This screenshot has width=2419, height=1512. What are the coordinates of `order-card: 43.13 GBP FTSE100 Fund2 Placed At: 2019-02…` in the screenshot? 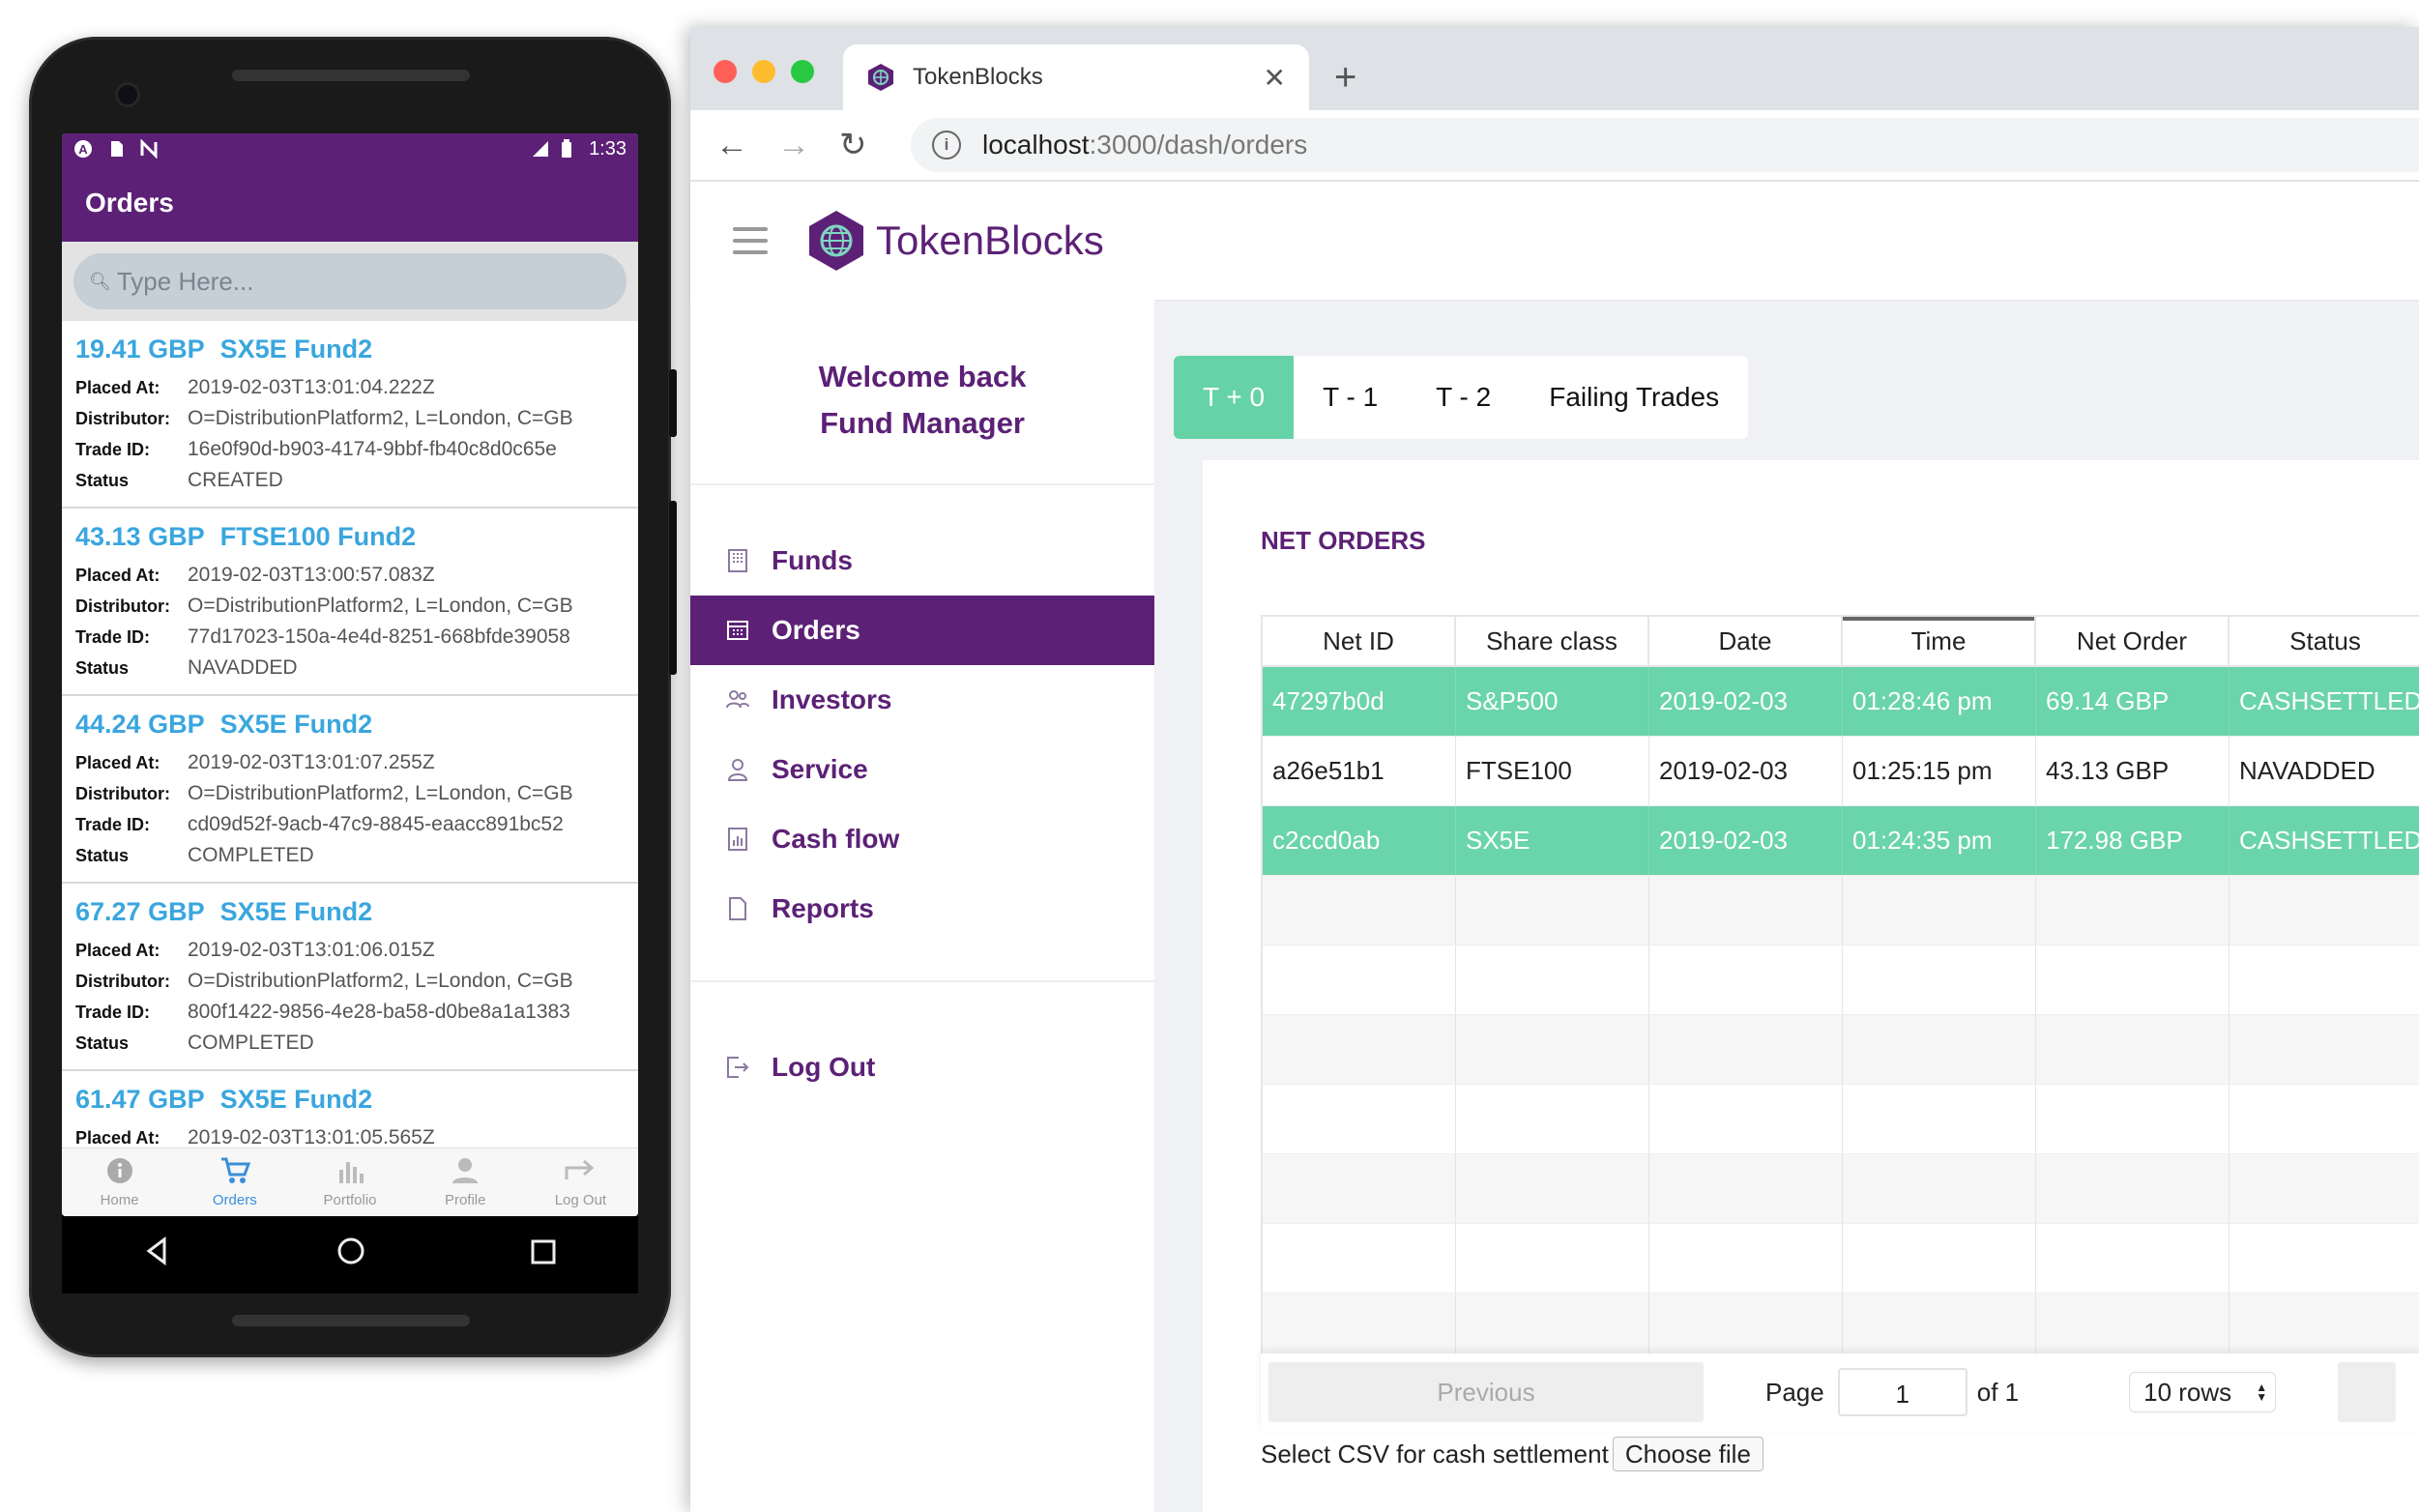 It's located at (350, 602).